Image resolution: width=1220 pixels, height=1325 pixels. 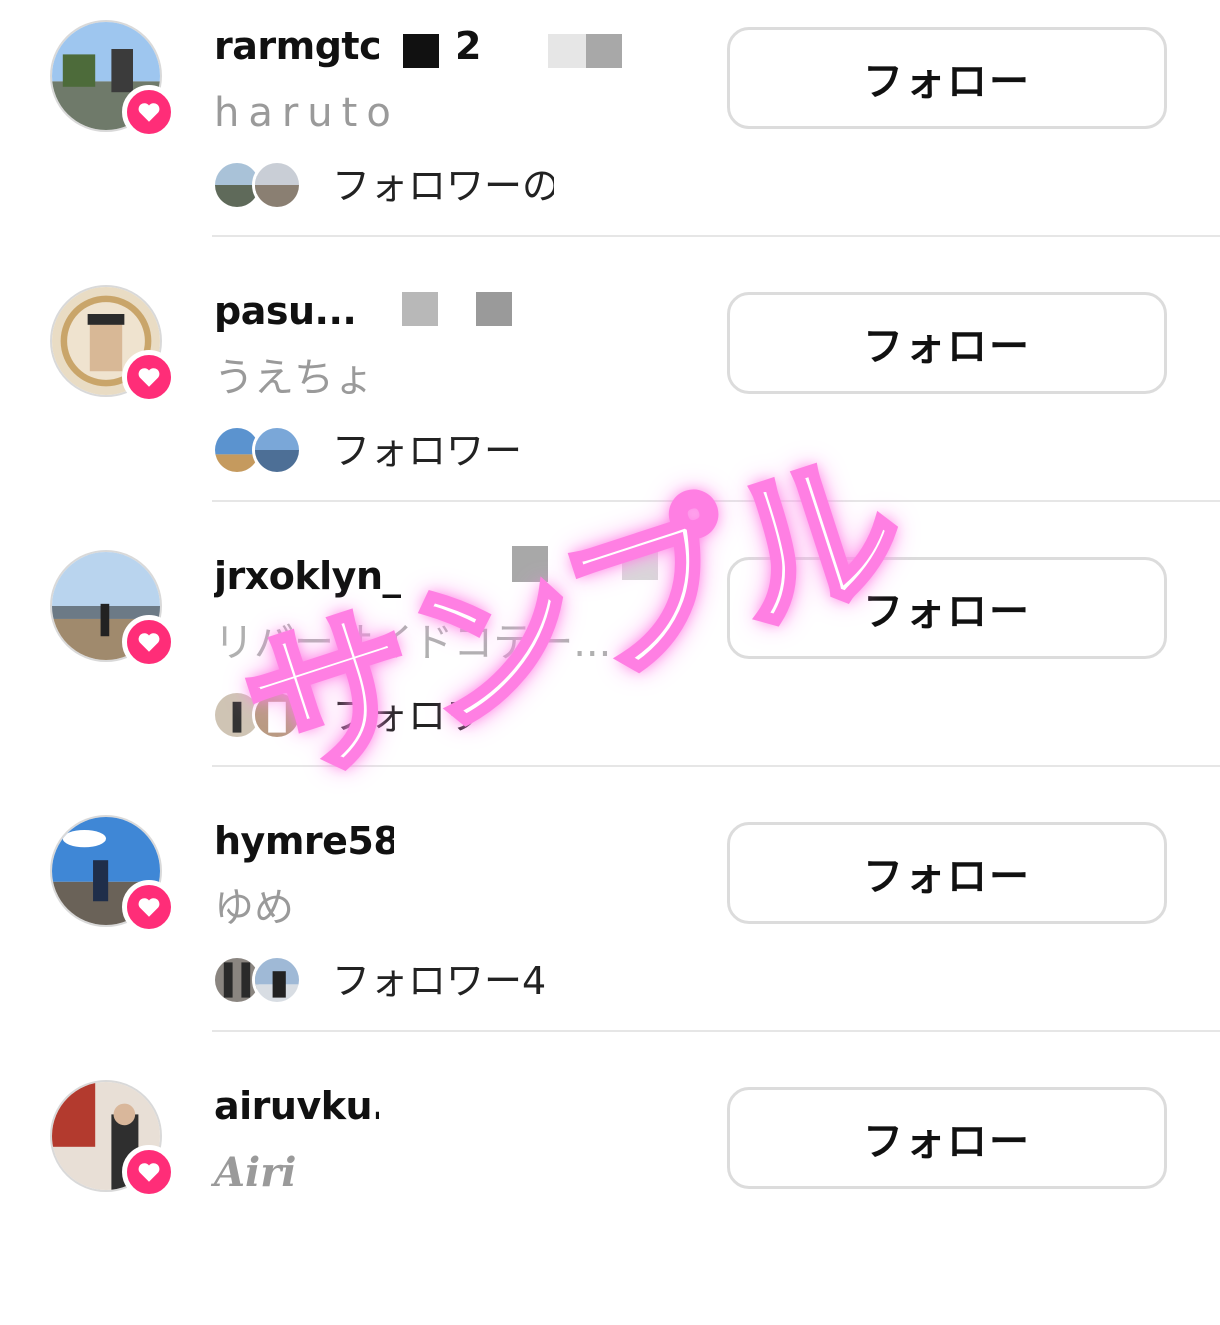 I want to click on display-name: haruto, so click(x=307, y=113).